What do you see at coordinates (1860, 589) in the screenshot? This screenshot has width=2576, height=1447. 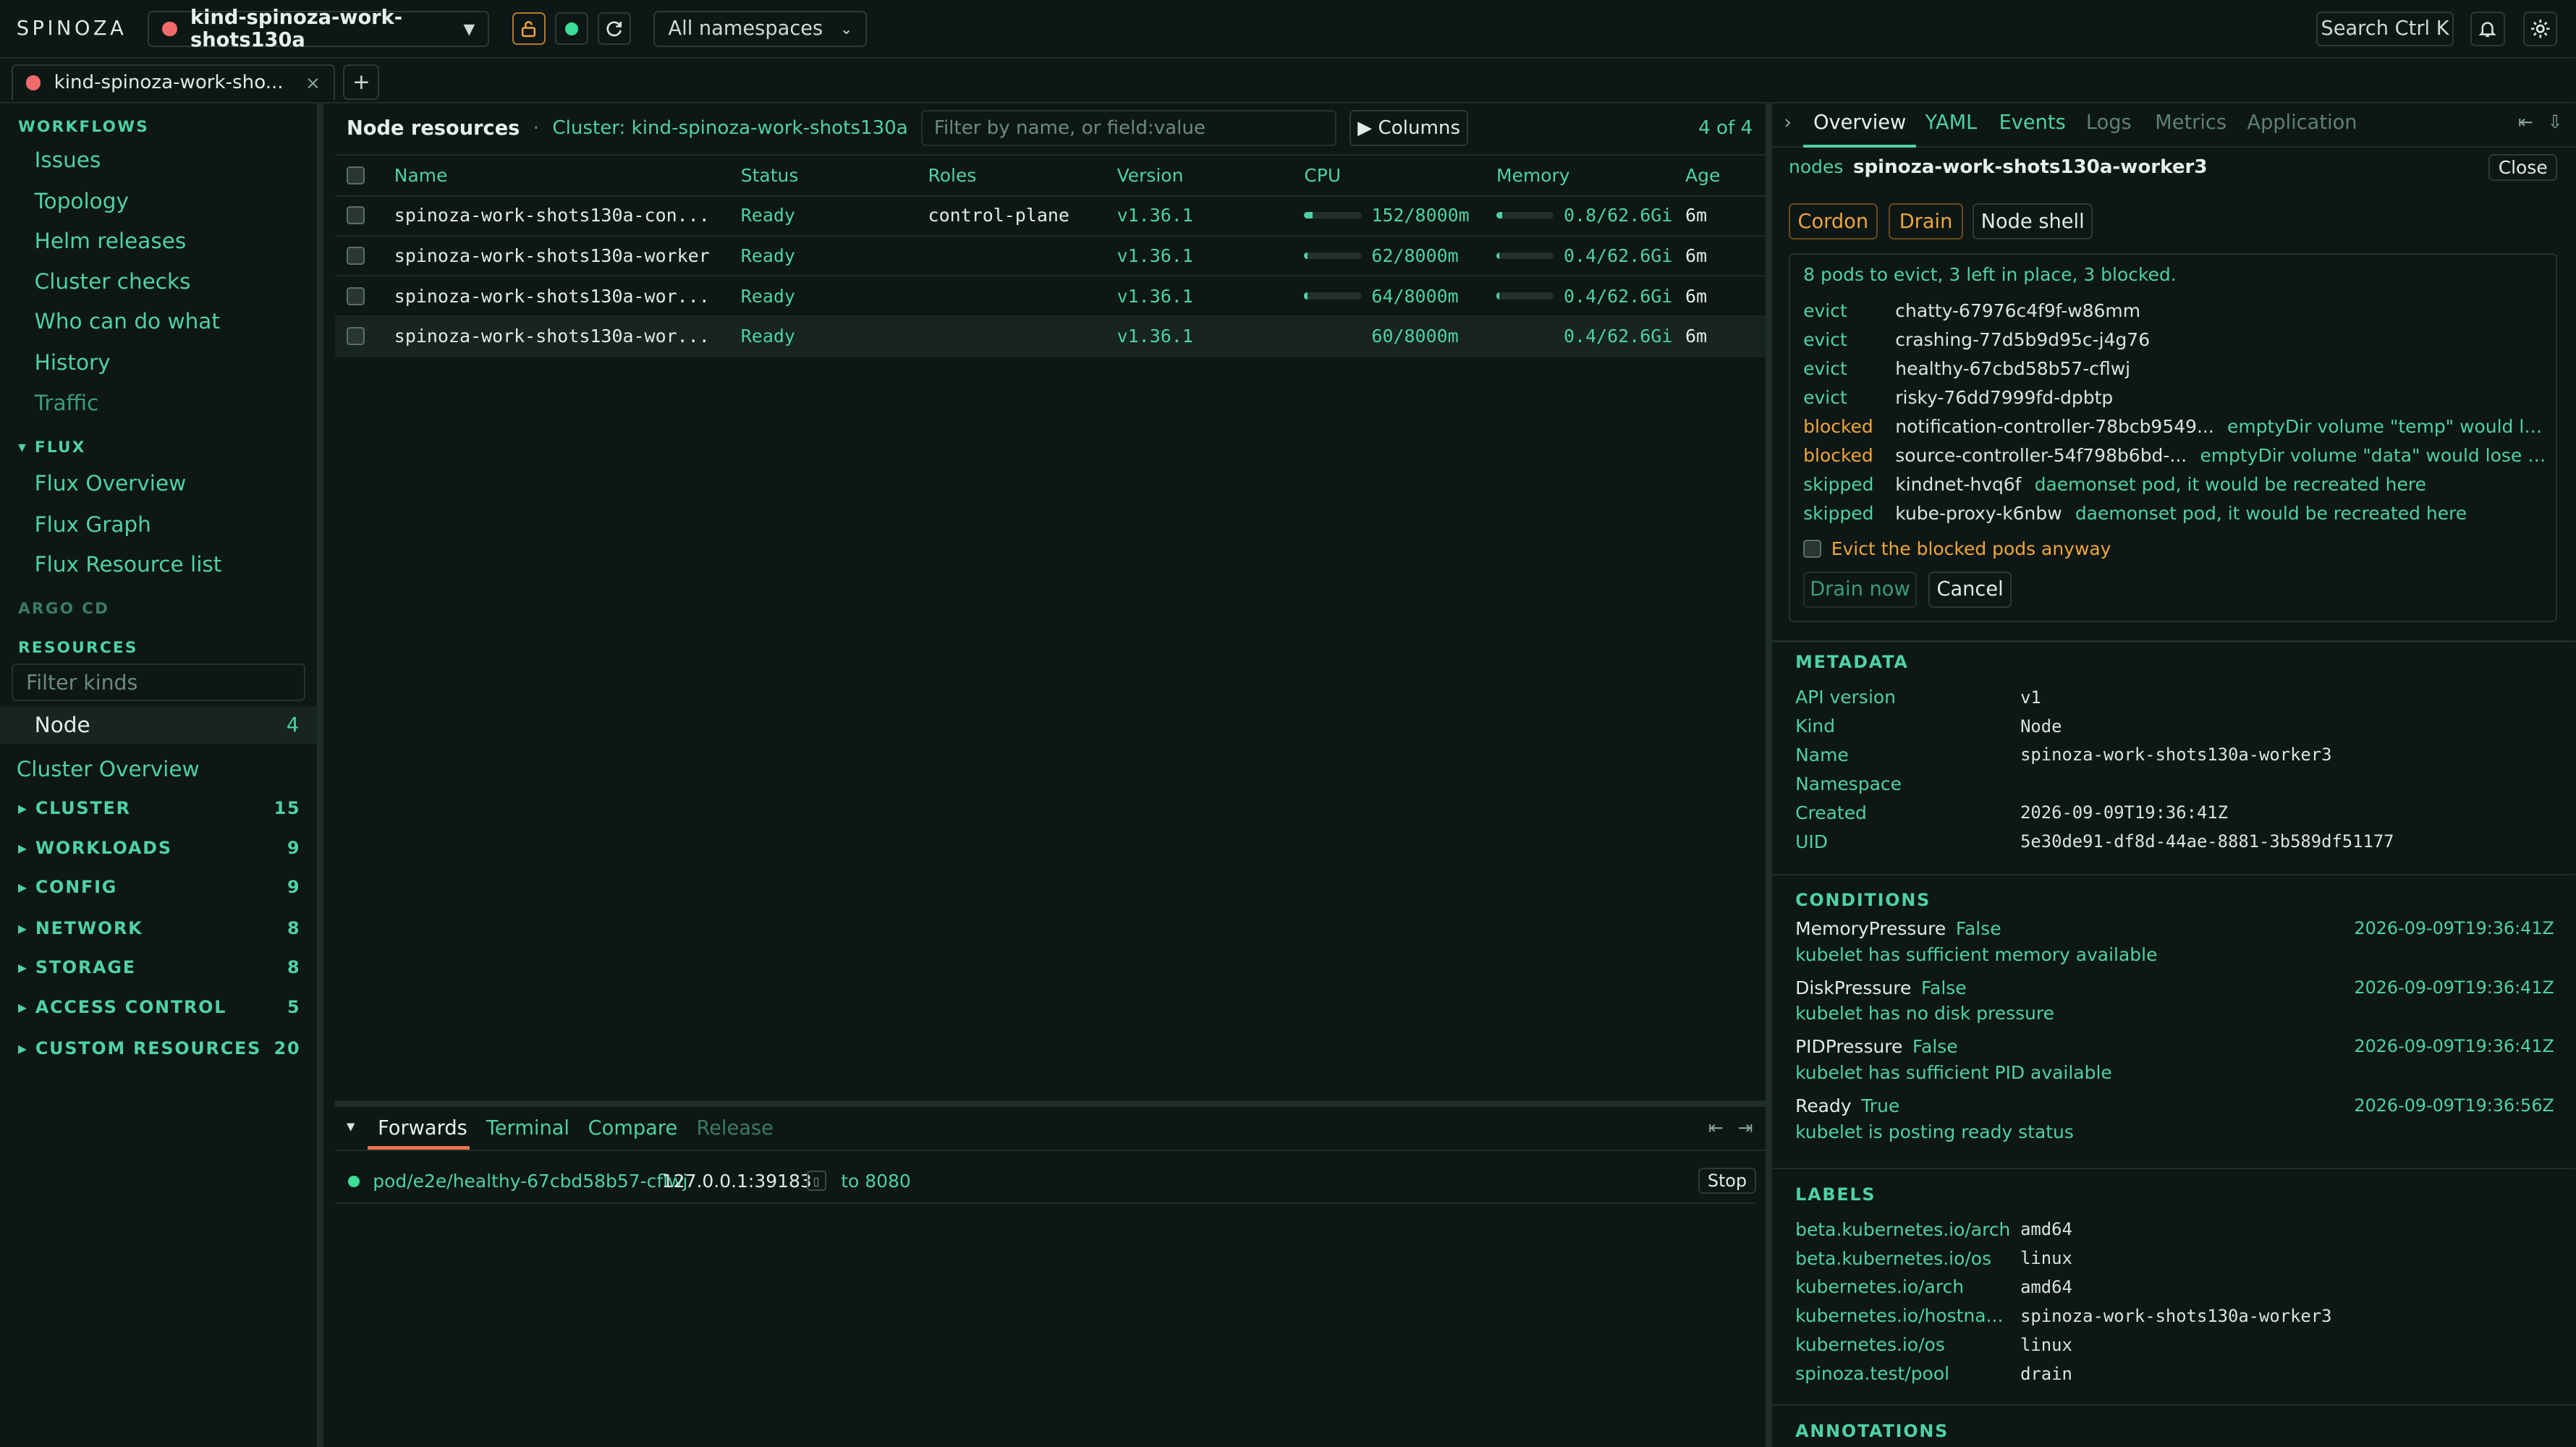 I see `drain-now-button: Drain now` at bounding box center [1860, 589].